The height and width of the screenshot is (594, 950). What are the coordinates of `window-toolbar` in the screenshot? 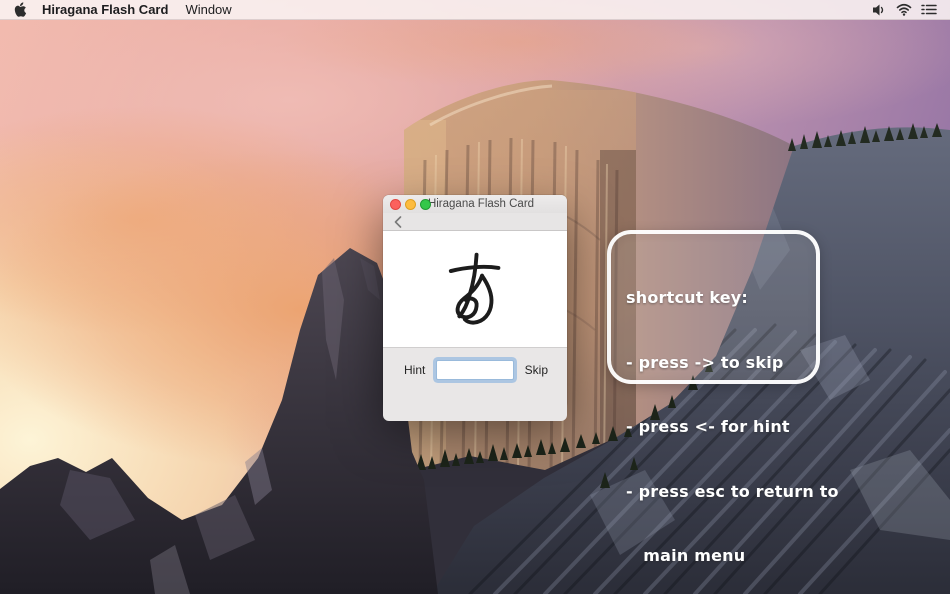 It's located at (475, 222).